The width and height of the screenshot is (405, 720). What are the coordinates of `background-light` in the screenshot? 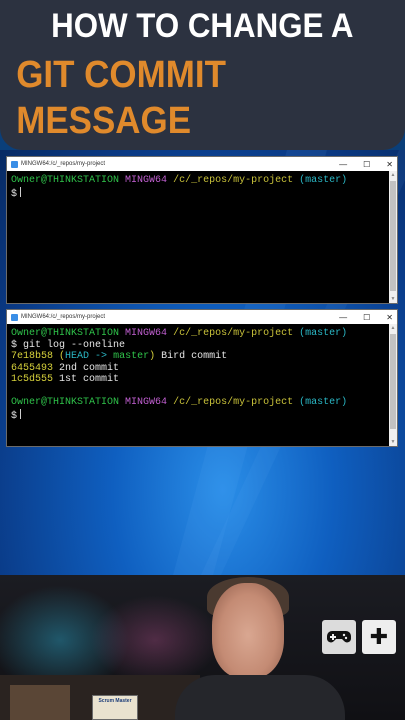 It's located at (155, 640).